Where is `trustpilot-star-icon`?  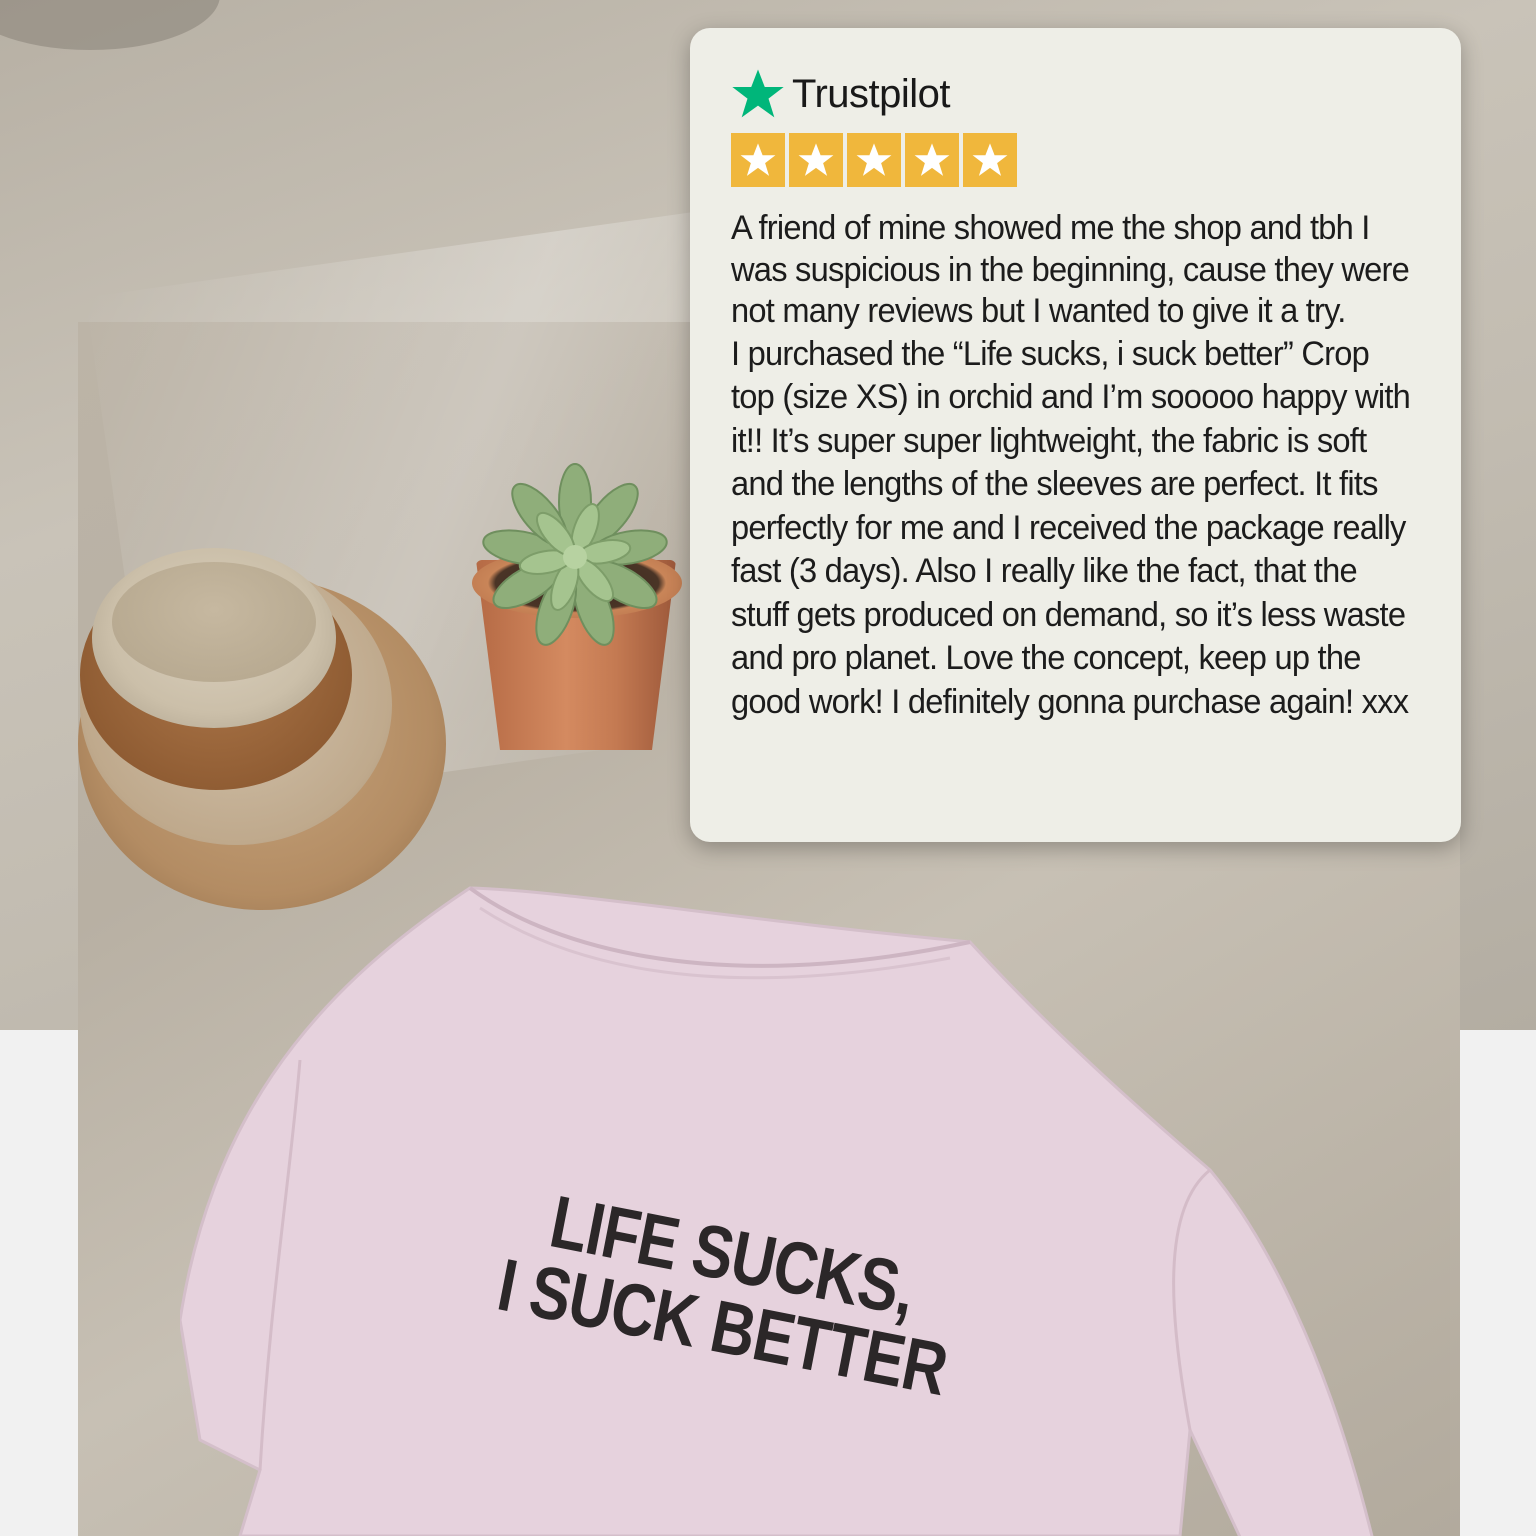 trustpilot-star-icon is located at coordinates (758, 93).